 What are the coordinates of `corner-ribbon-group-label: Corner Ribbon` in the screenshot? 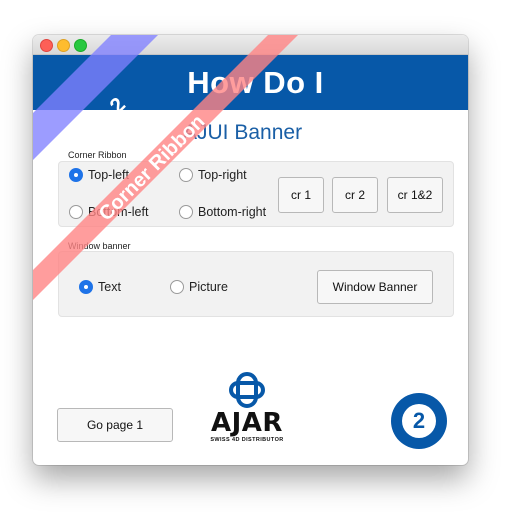 It's located at (97, 155).